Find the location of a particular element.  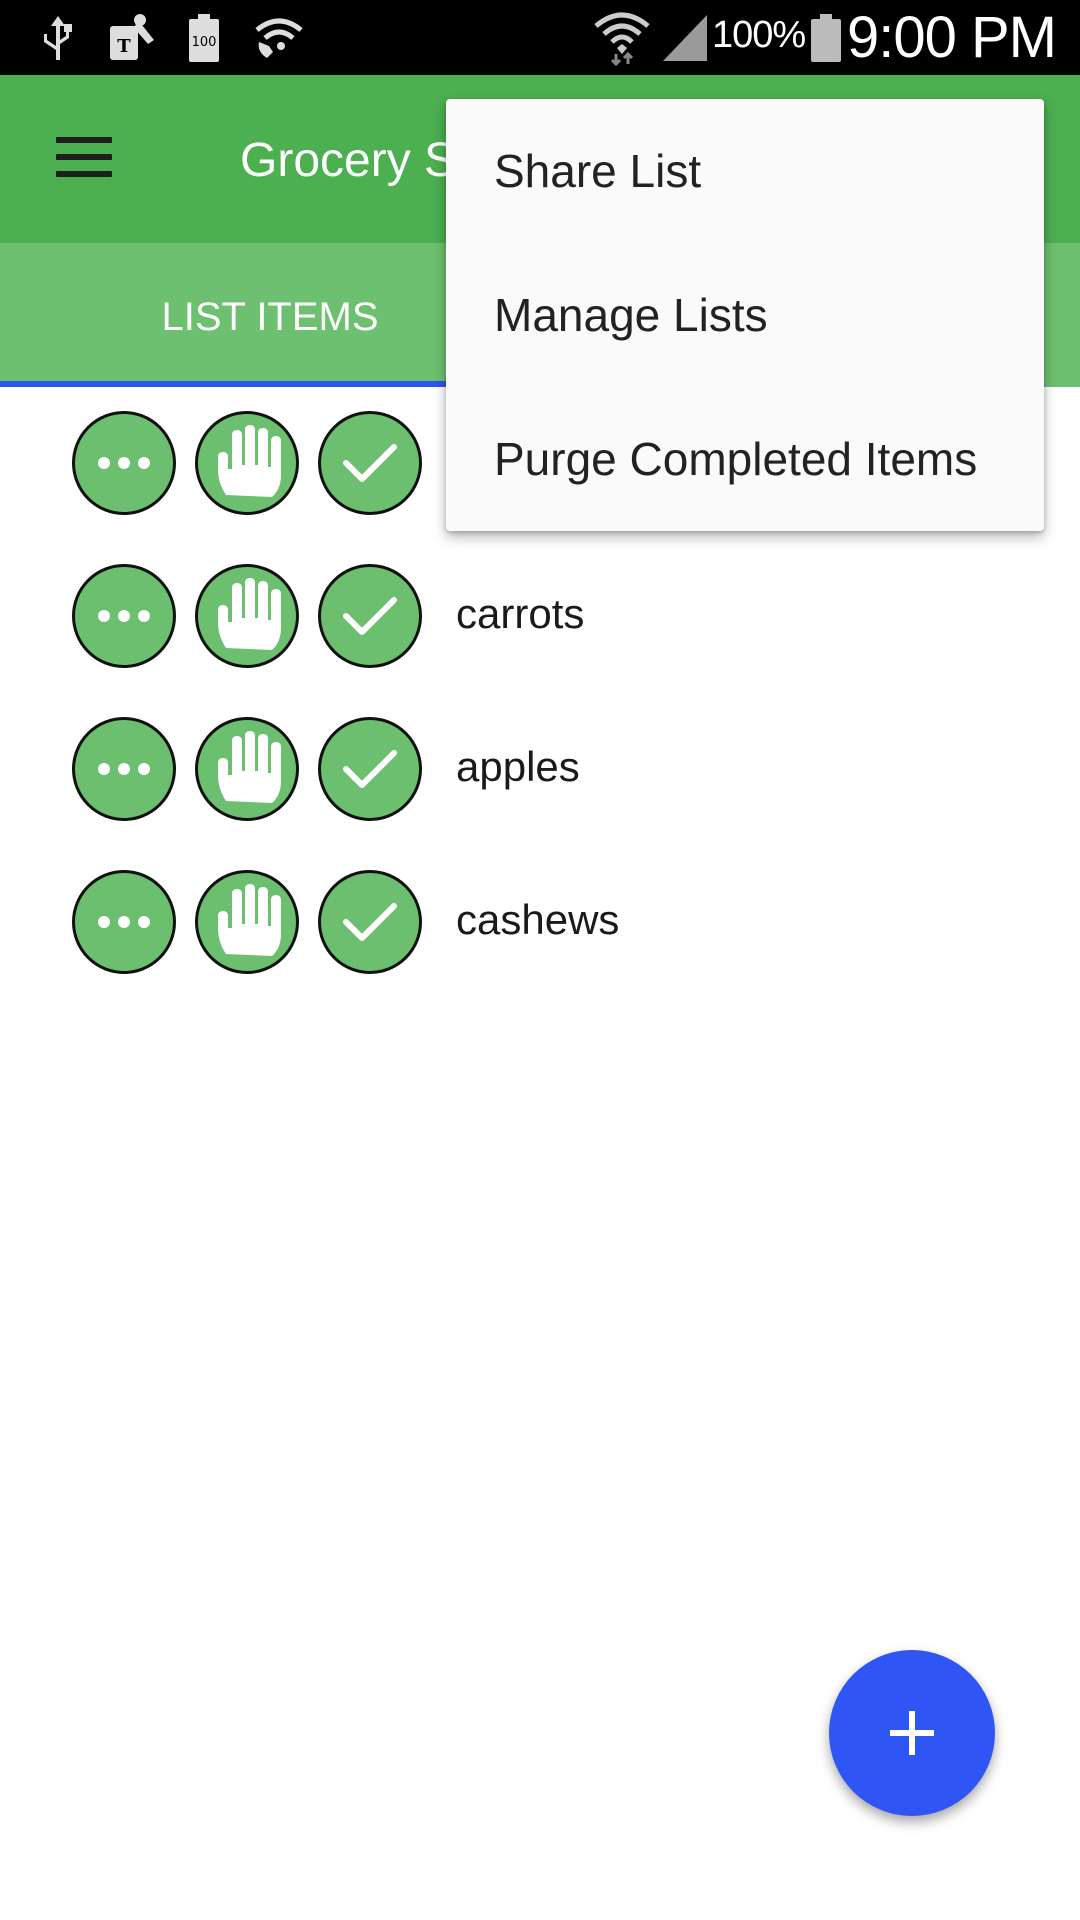

usb-icon is located at coordinates (58, 38).